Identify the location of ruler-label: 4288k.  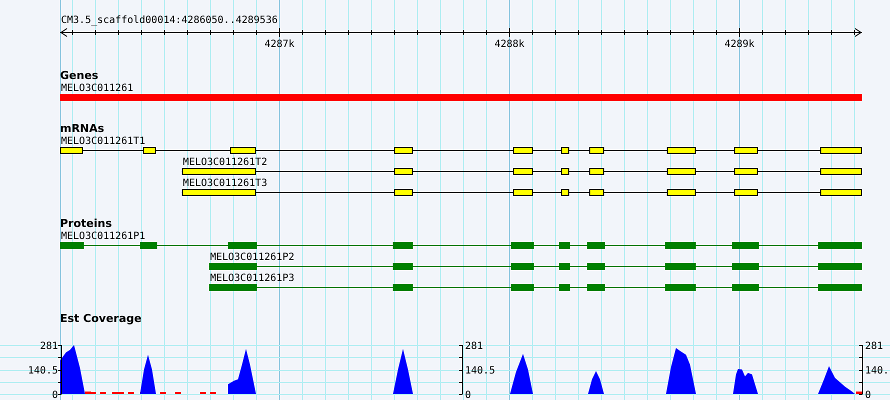
(509, 44).